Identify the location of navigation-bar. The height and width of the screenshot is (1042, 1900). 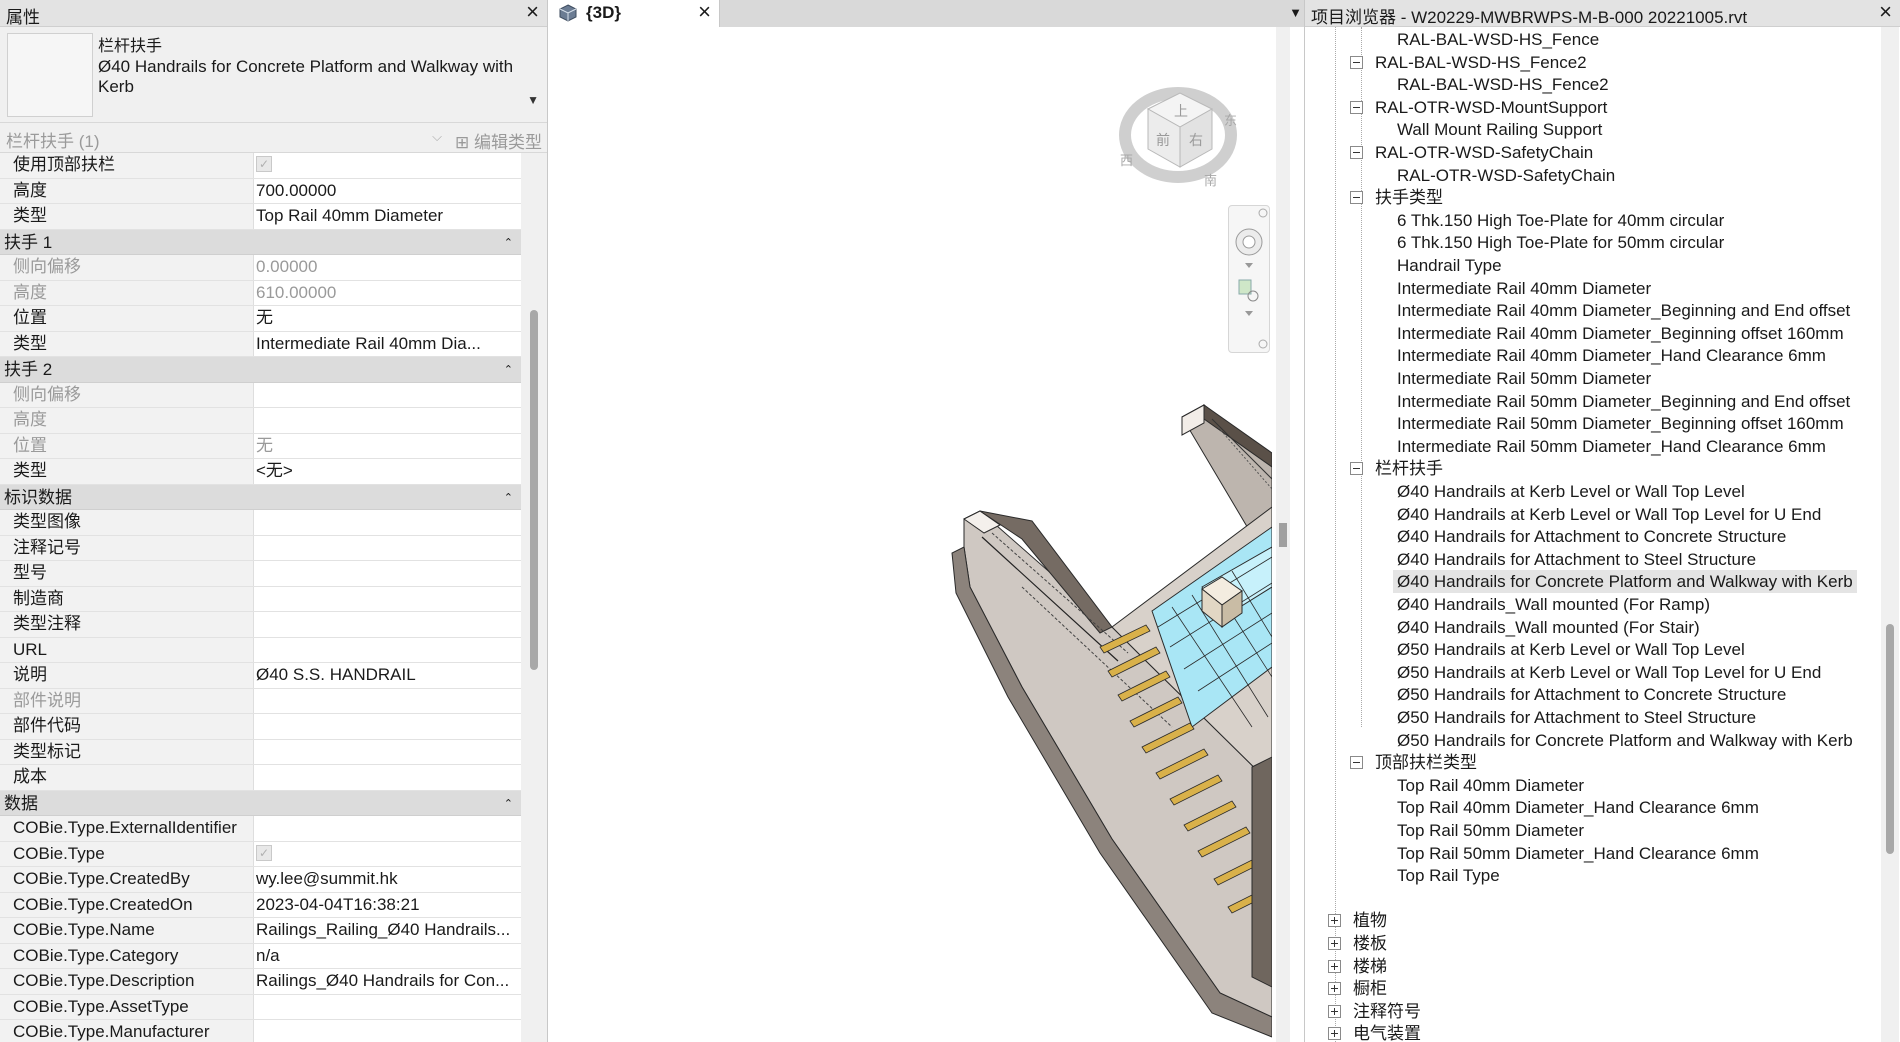
(1249, 279).